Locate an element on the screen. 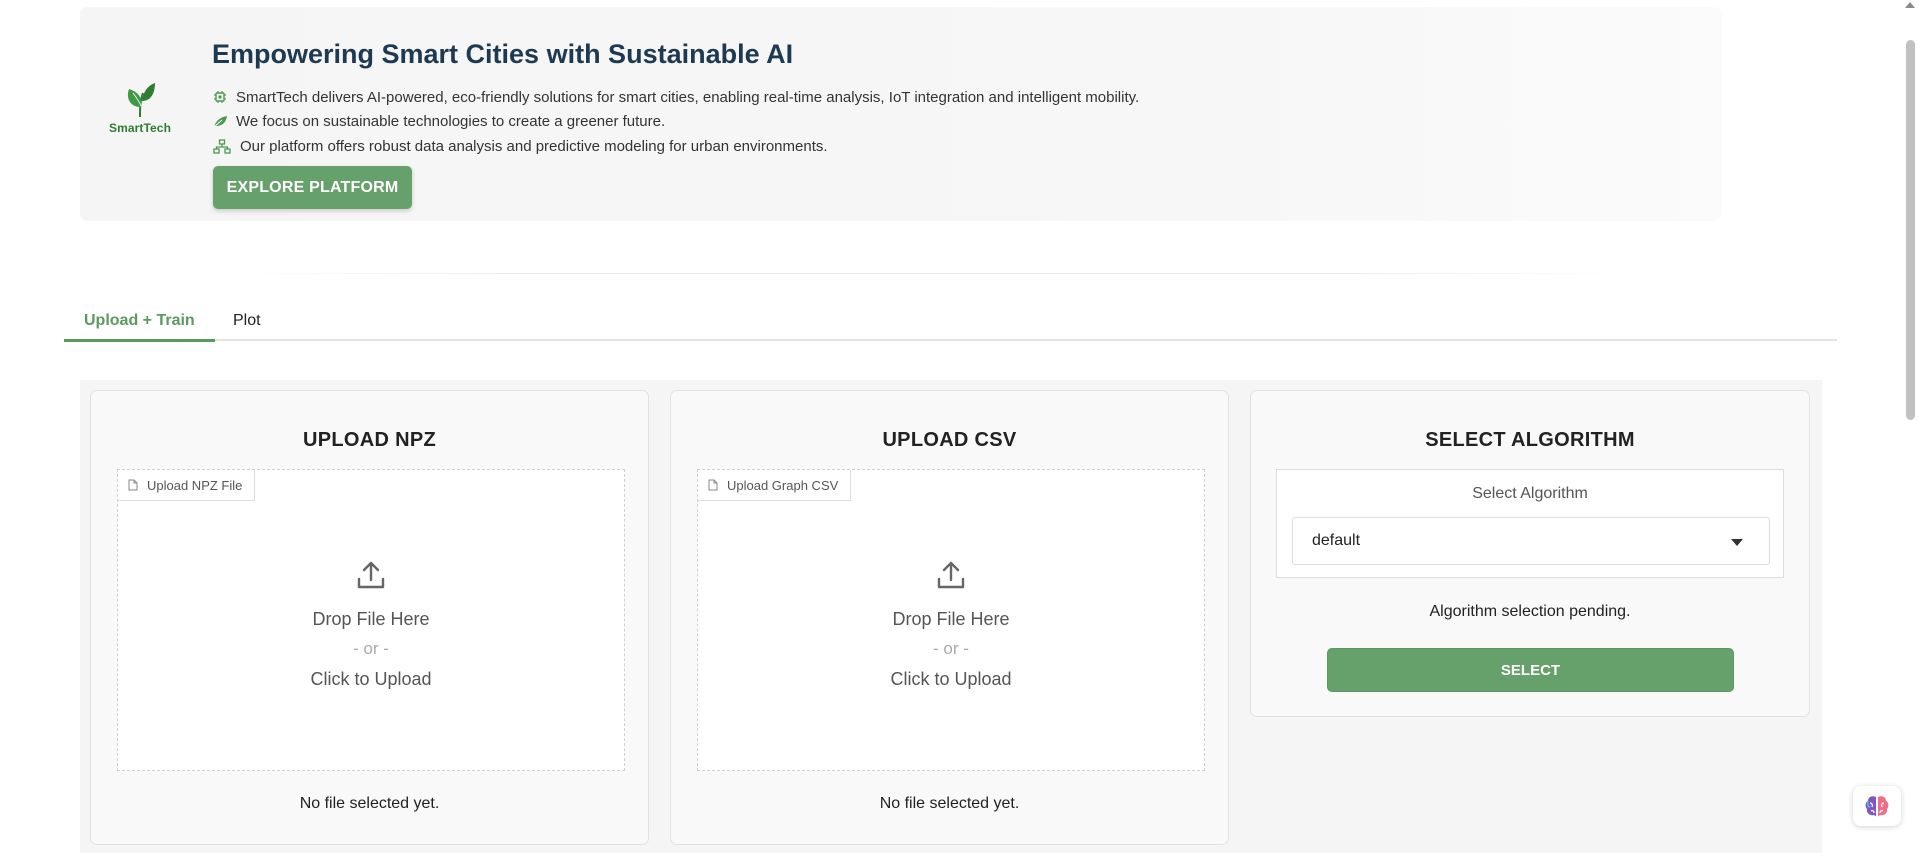 This screenshot has height=853, width=1919. algorithm-field-label: Select Algorithm is located at coordinates (1530, 493).